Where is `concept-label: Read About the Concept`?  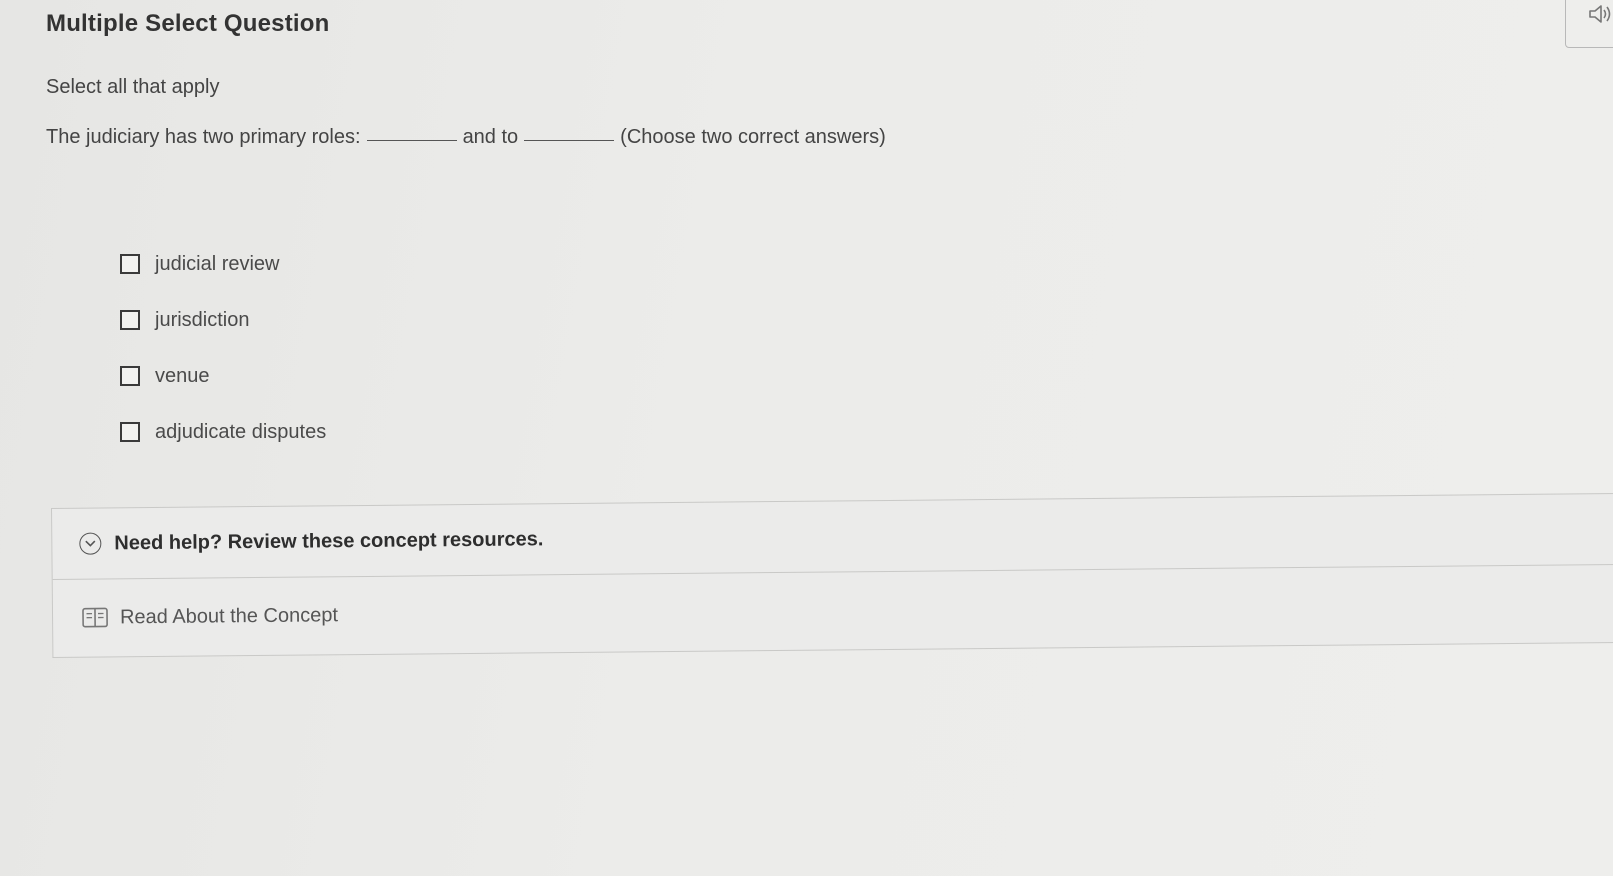 concept-label: Read About the Concept is located at coordinates (229, 615).